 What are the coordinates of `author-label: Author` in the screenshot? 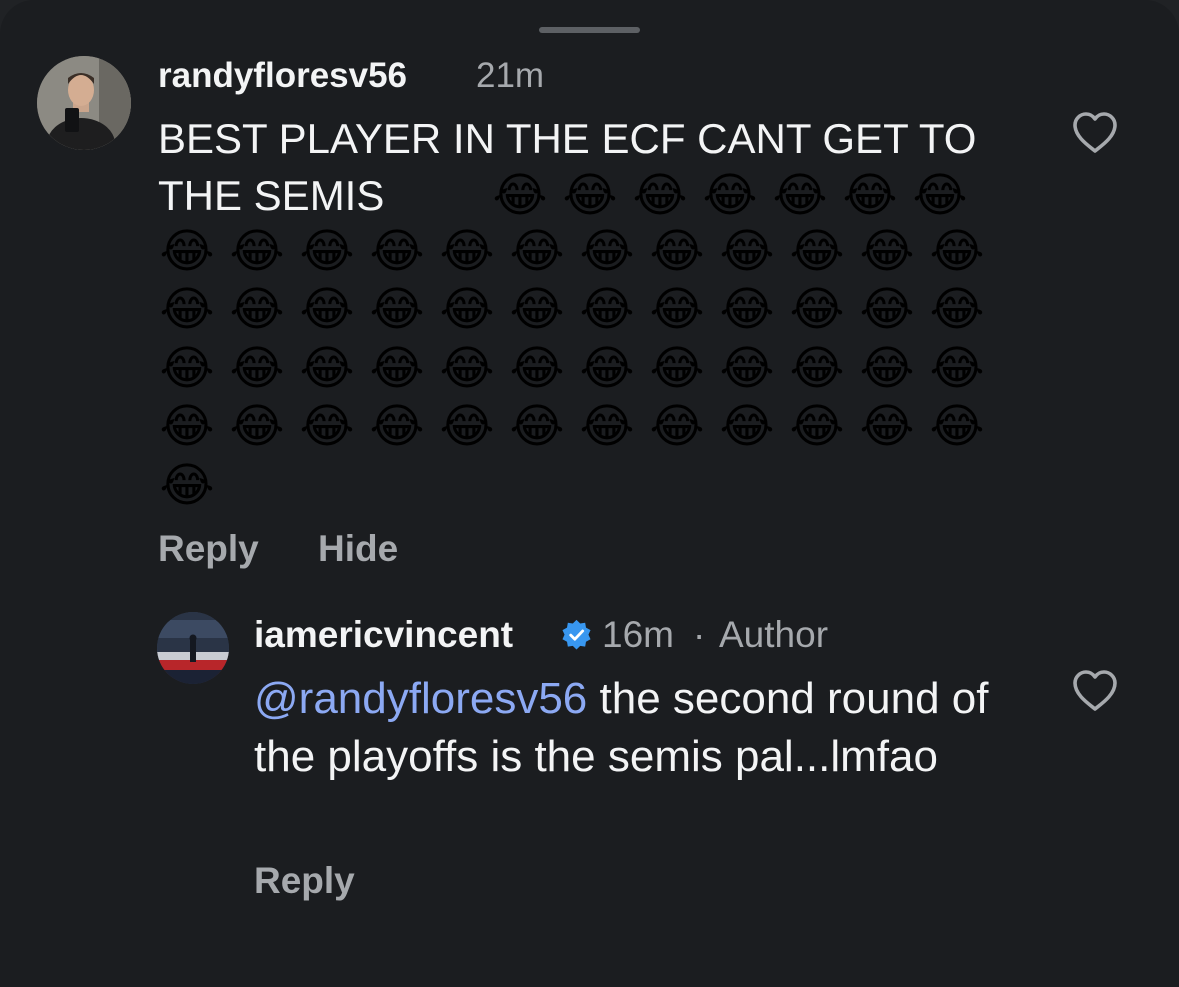 It's located at (774, 634).